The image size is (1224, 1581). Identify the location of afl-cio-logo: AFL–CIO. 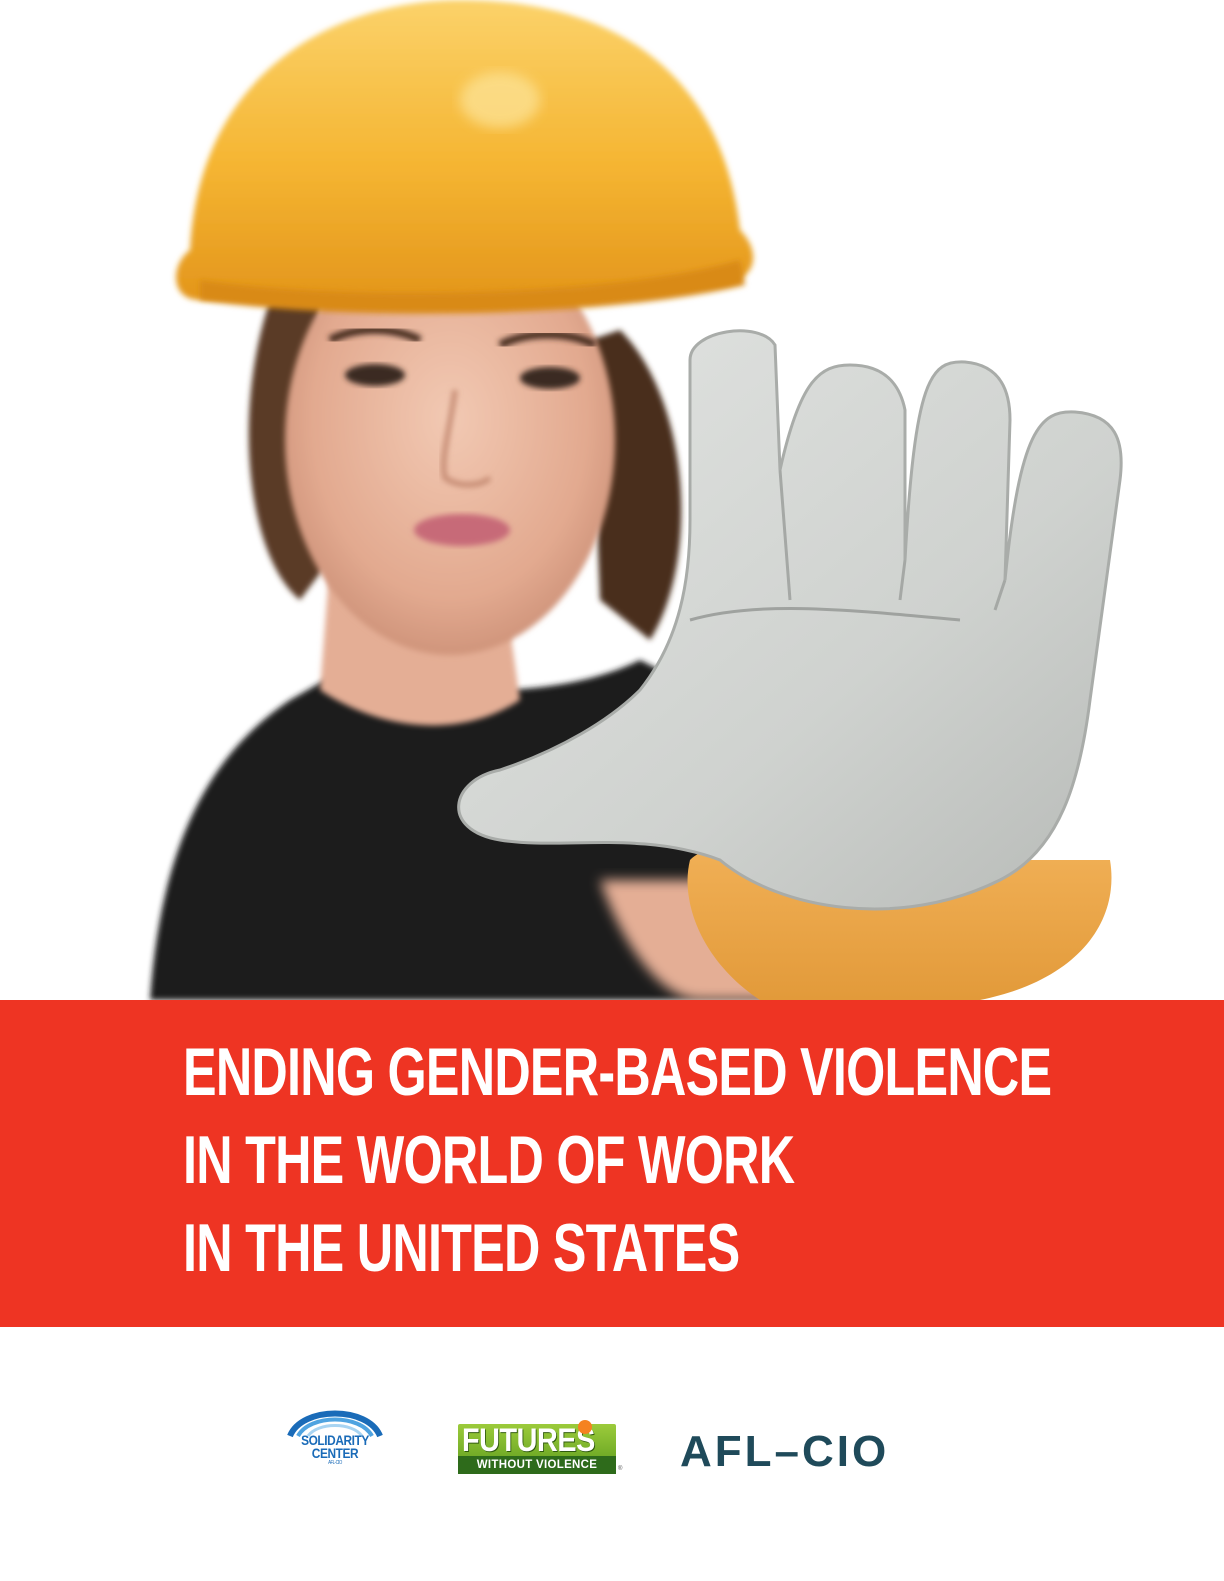
(785, 1451).